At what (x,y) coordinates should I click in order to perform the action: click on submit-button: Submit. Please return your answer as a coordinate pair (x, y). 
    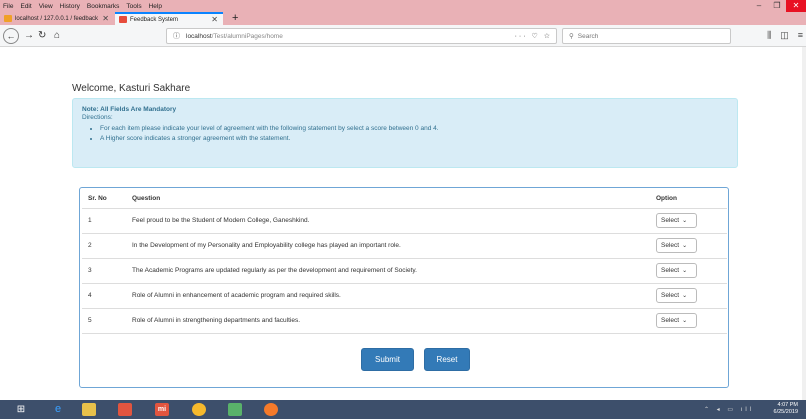
    Looking at the image, I should click on (387, 359).